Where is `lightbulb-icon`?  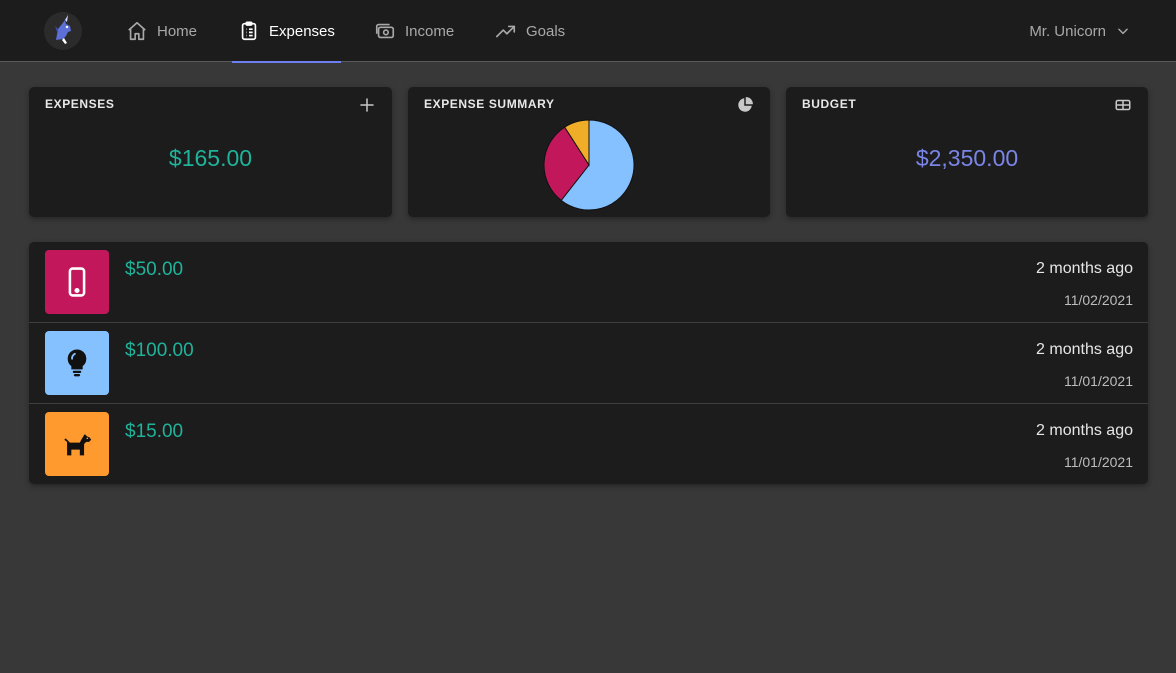 lightbulb-icon is located at coordinates (77, 363).